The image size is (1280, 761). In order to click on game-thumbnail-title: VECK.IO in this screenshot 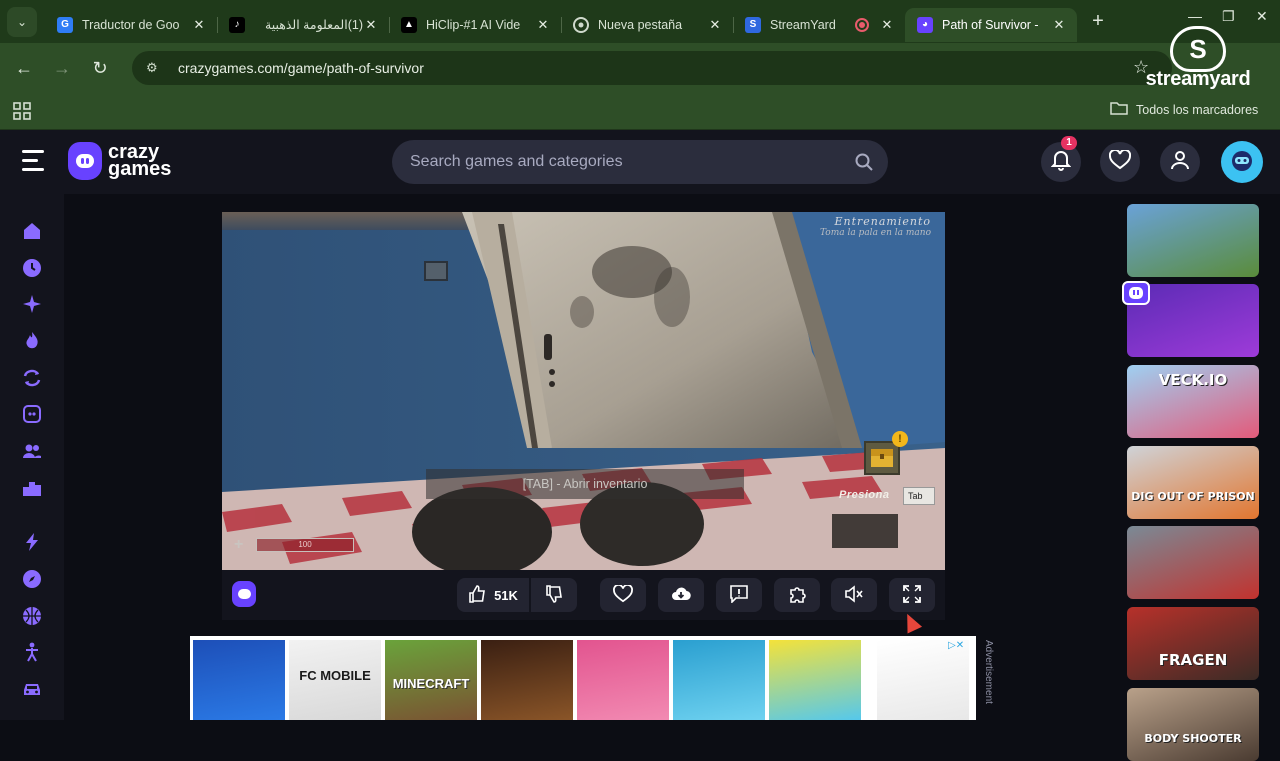, I will do `click(1193, 380)`.